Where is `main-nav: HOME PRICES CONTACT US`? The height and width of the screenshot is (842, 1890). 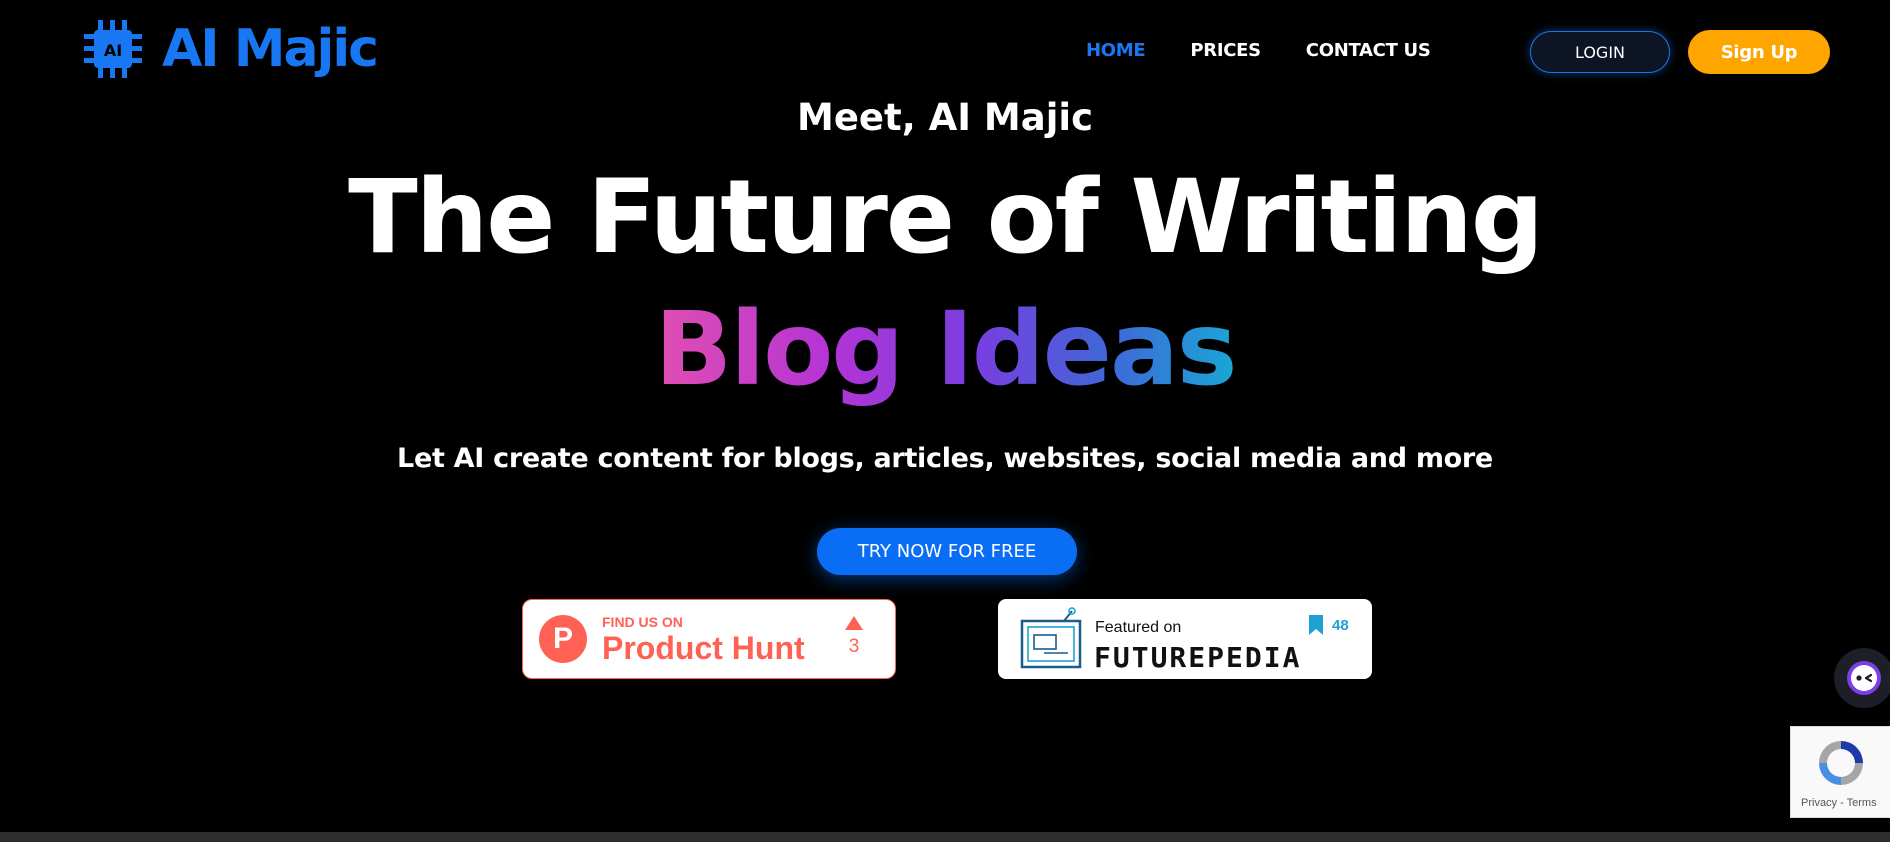 main-nav: HOME PRICES CONTACT US is located at coordinates (1258, 50).